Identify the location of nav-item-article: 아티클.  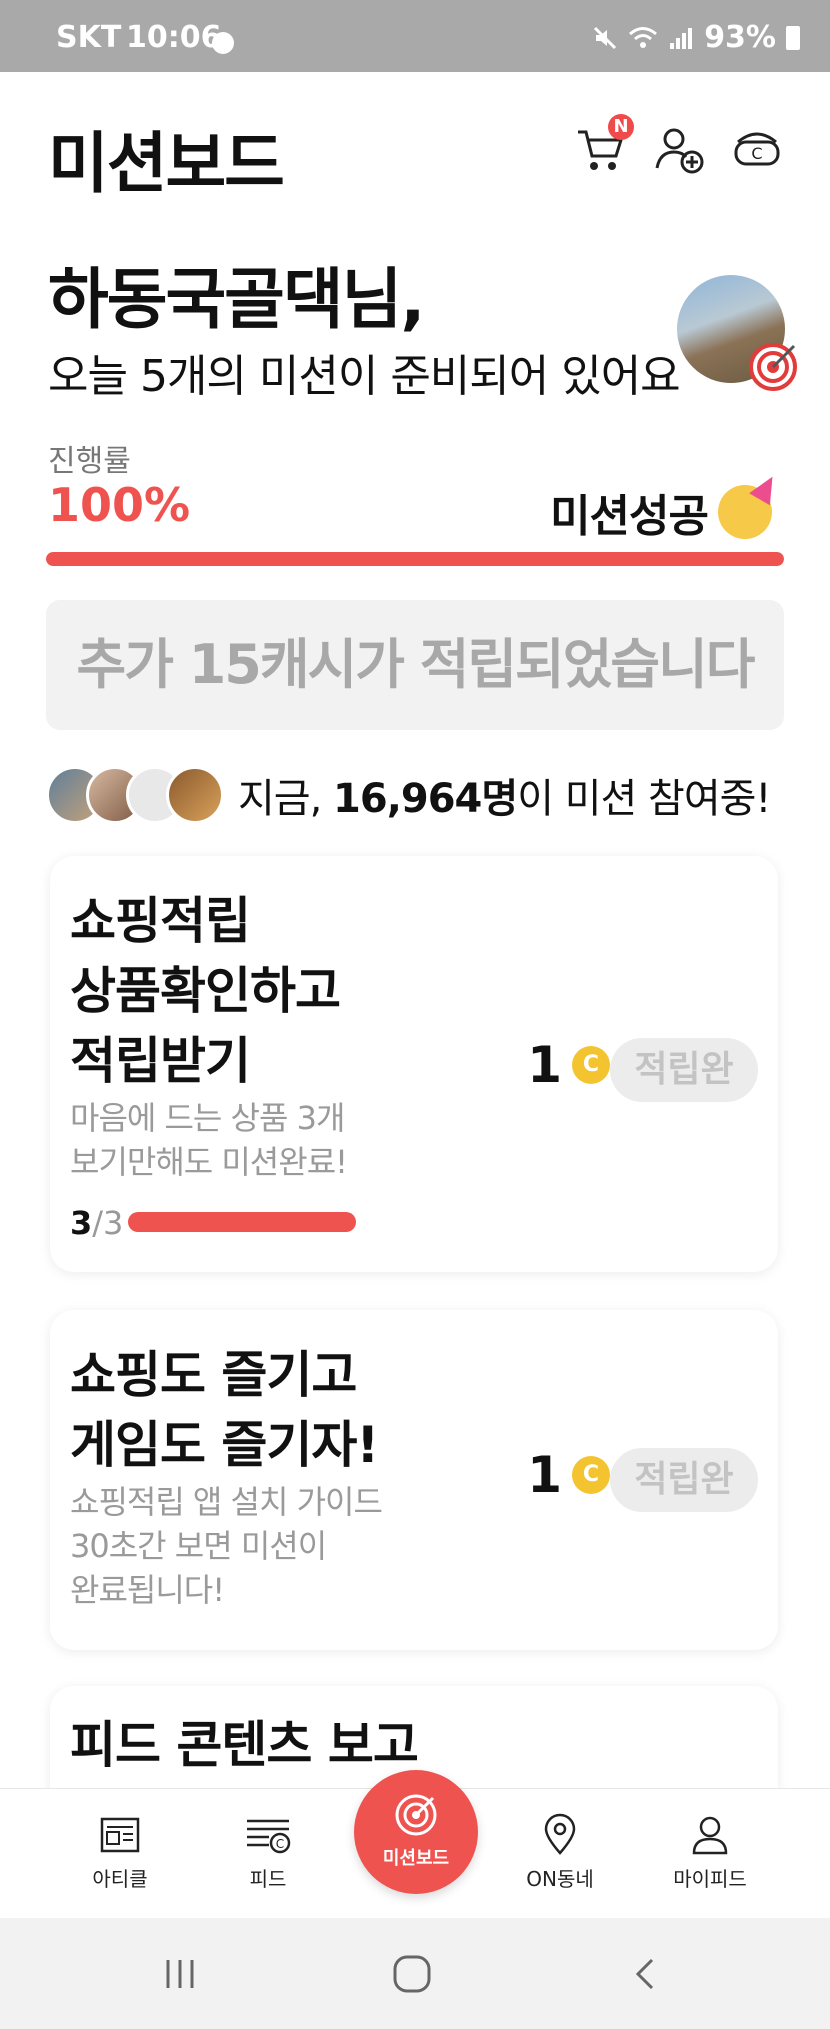
(120, 1852).